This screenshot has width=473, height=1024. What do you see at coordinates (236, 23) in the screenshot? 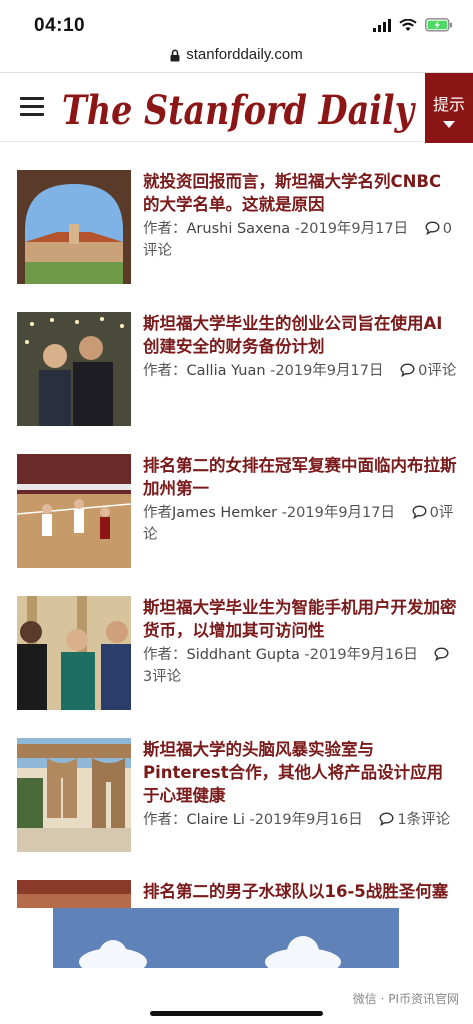
I see `status-bar: 04:10` at bounding box center [236, 23].